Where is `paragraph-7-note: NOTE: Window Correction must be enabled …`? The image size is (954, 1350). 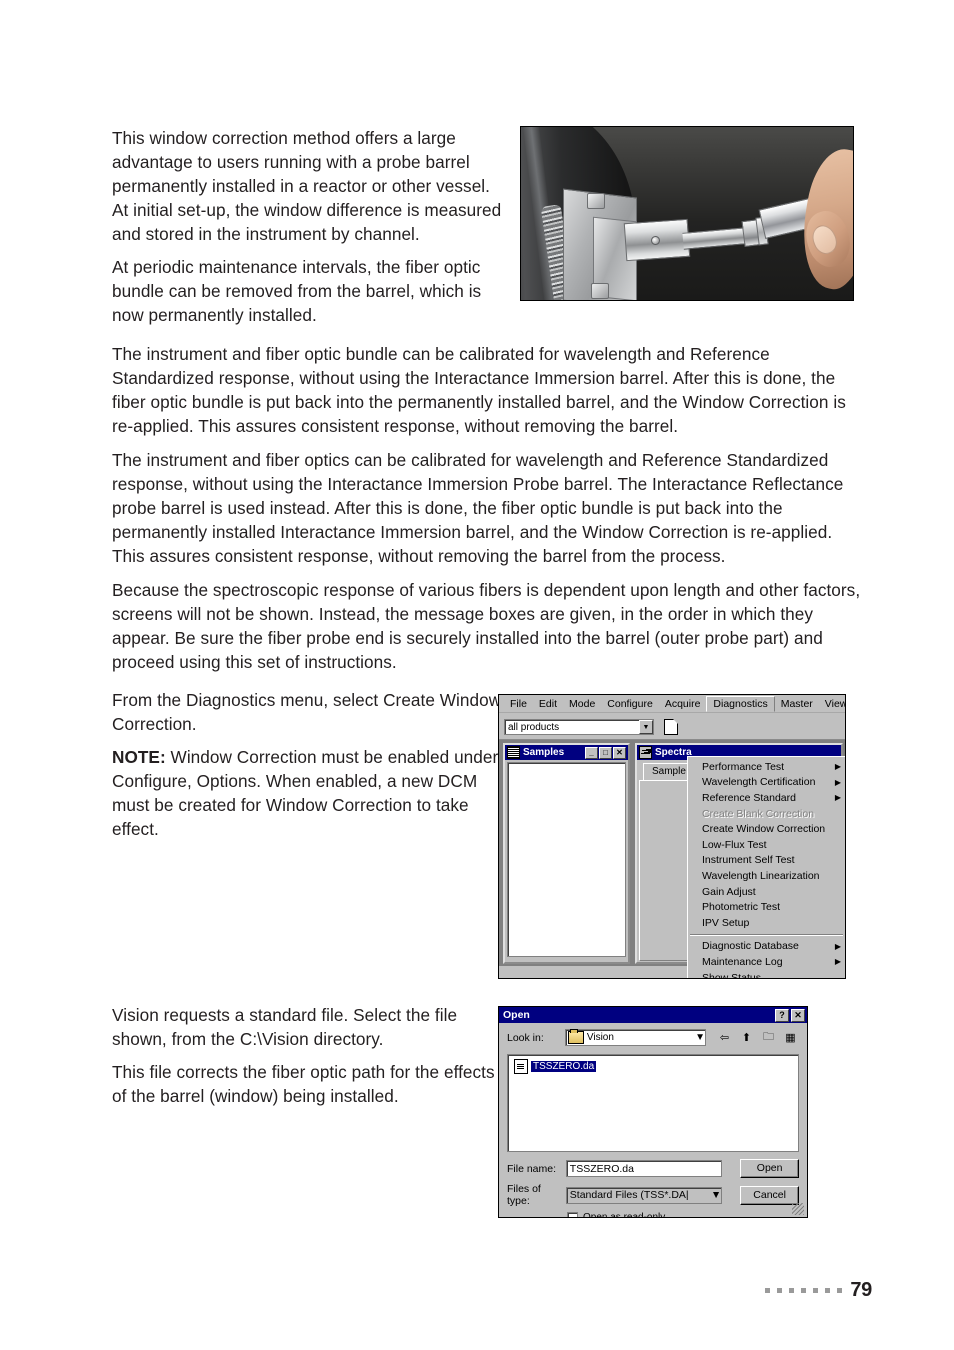
paragraph-7-note: NOTE: Window Correction must be enabled … is located at coordinates (308, 793).